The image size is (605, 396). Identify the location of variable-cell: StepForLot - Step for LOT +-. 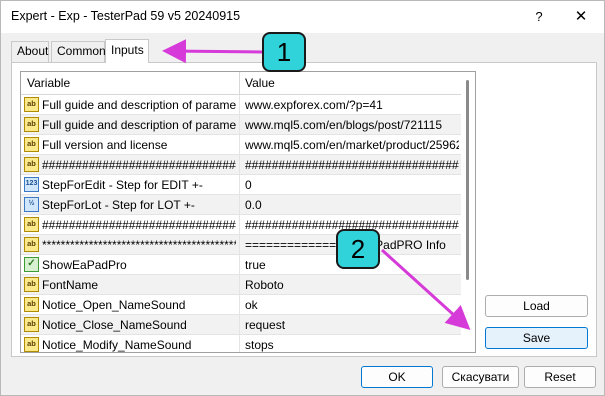
(118, 205).